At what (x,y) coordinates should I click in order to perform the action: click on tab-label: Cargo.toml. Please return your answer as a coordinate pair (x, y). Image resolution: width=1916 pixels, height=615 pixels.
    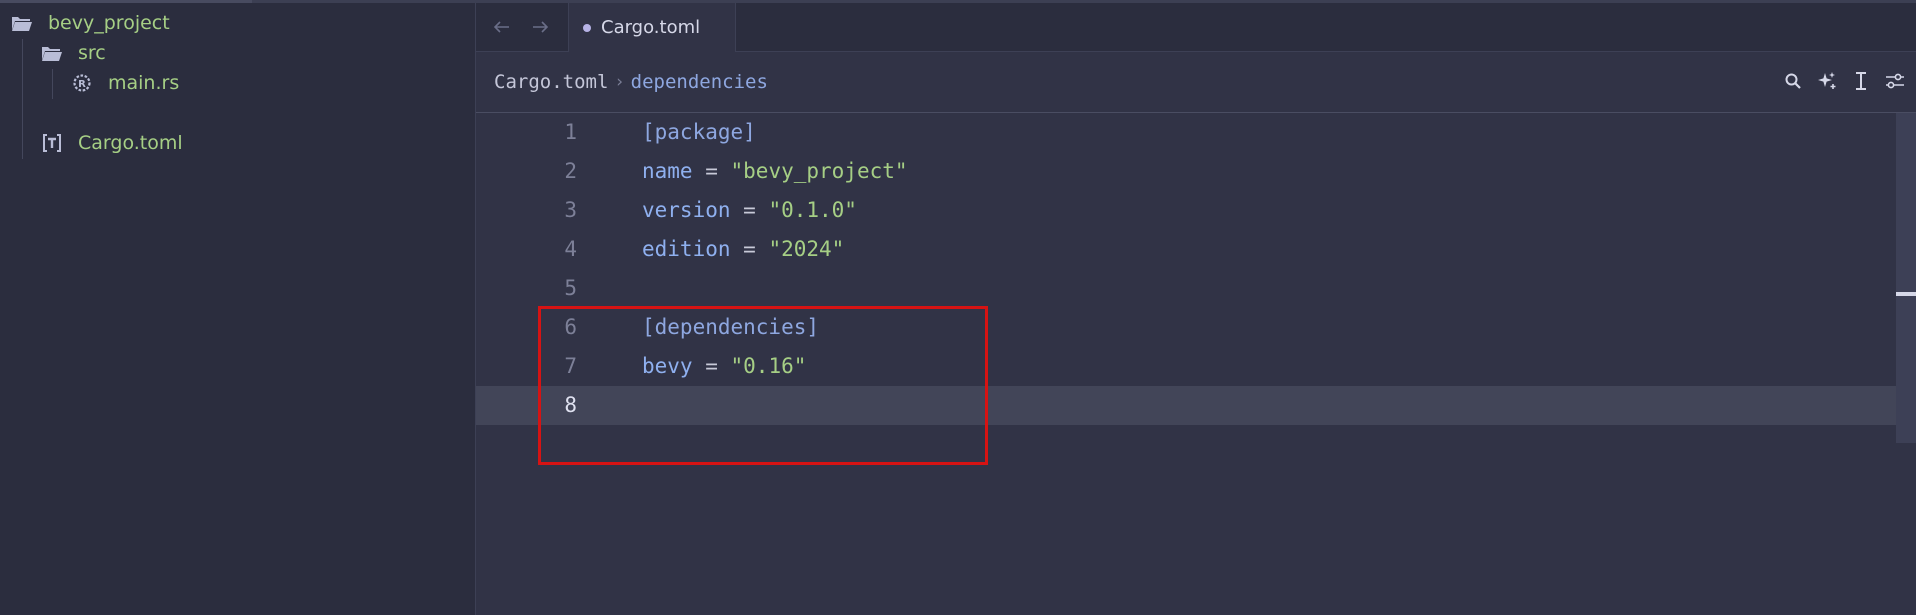
    Looking at the image, I should click on (651, 27).